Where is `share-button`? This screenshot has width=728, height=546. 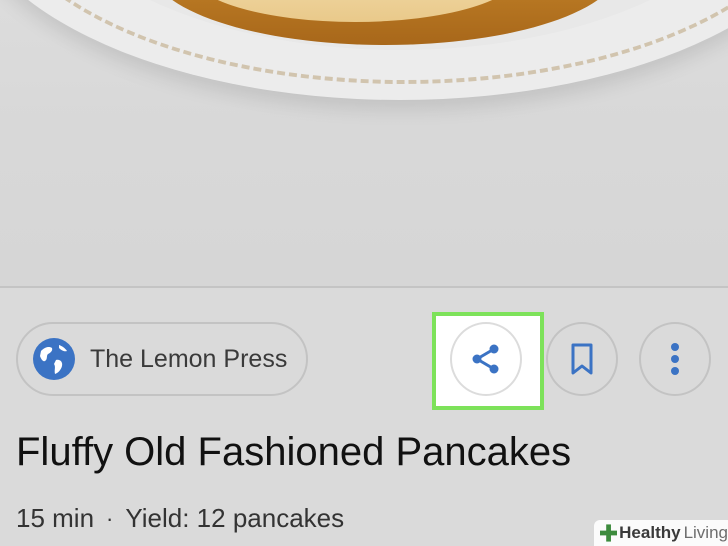 share-button is located at coordinates (486, 359).